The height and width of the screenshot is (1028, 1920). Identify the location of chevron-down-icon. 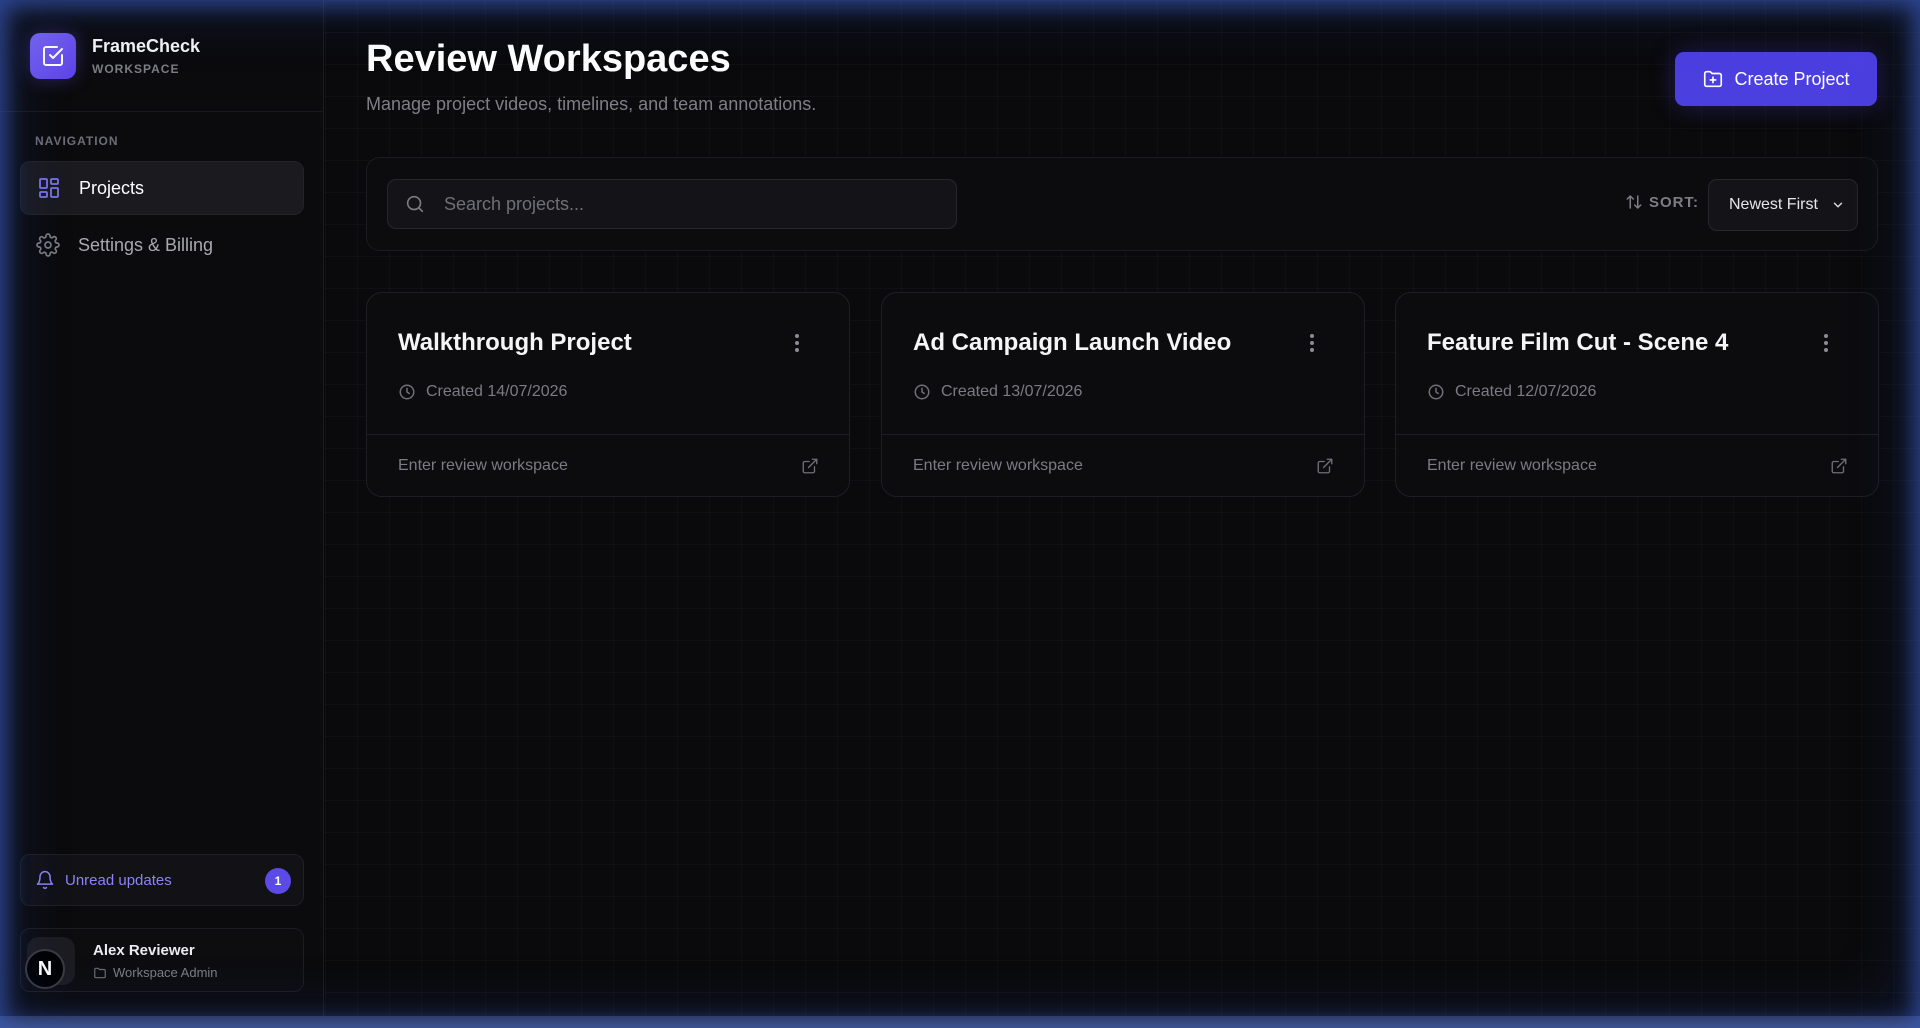
(1838, 205).